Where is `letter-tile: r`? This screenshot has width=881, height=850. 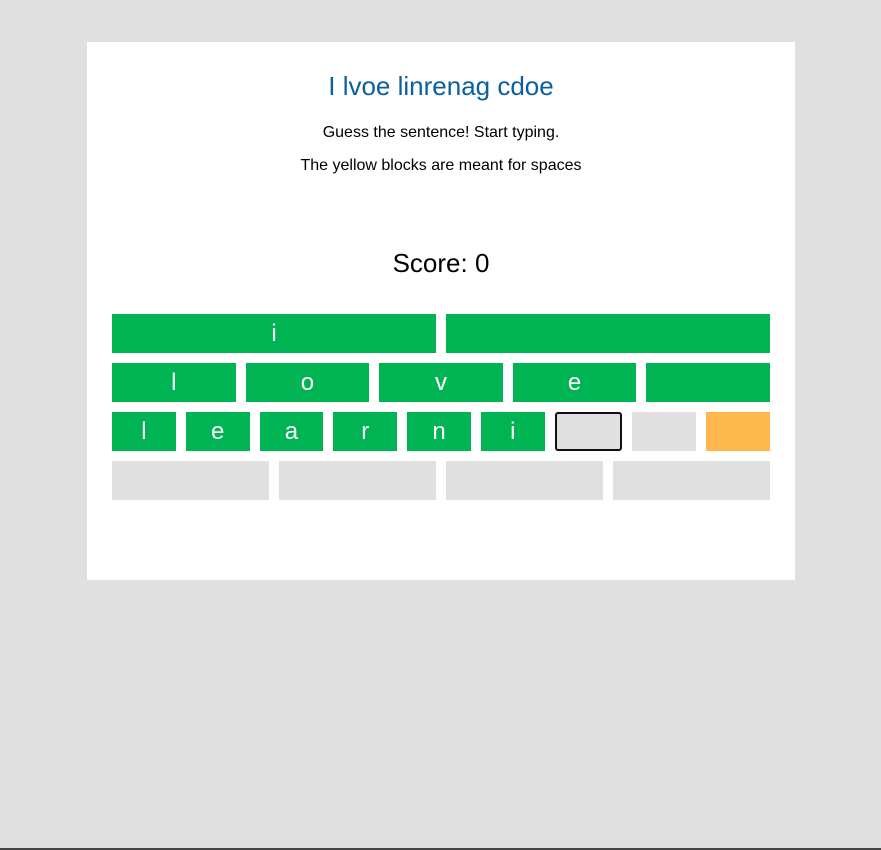
letter-tile: r is located at coordinates (365, 431).